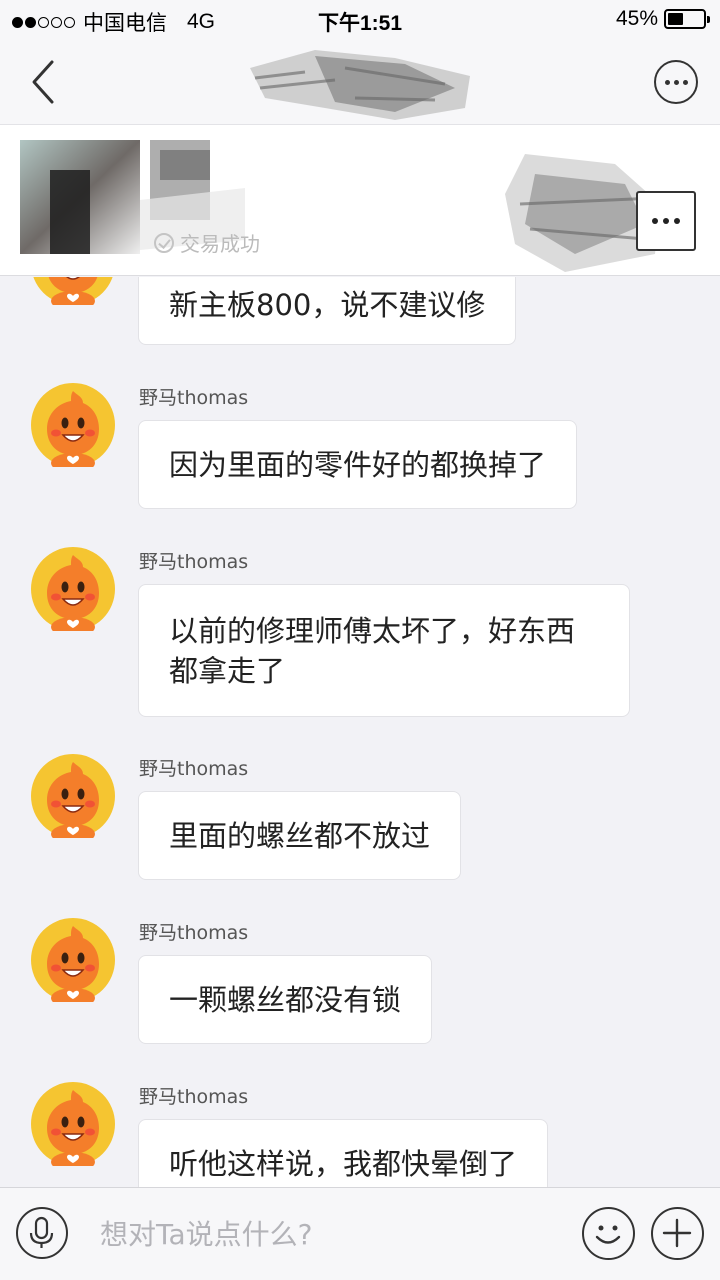  Describe the element at coordinates (327, 305) in the screenshot. I see `message-text: 新主板800，说不建议修` at that location.